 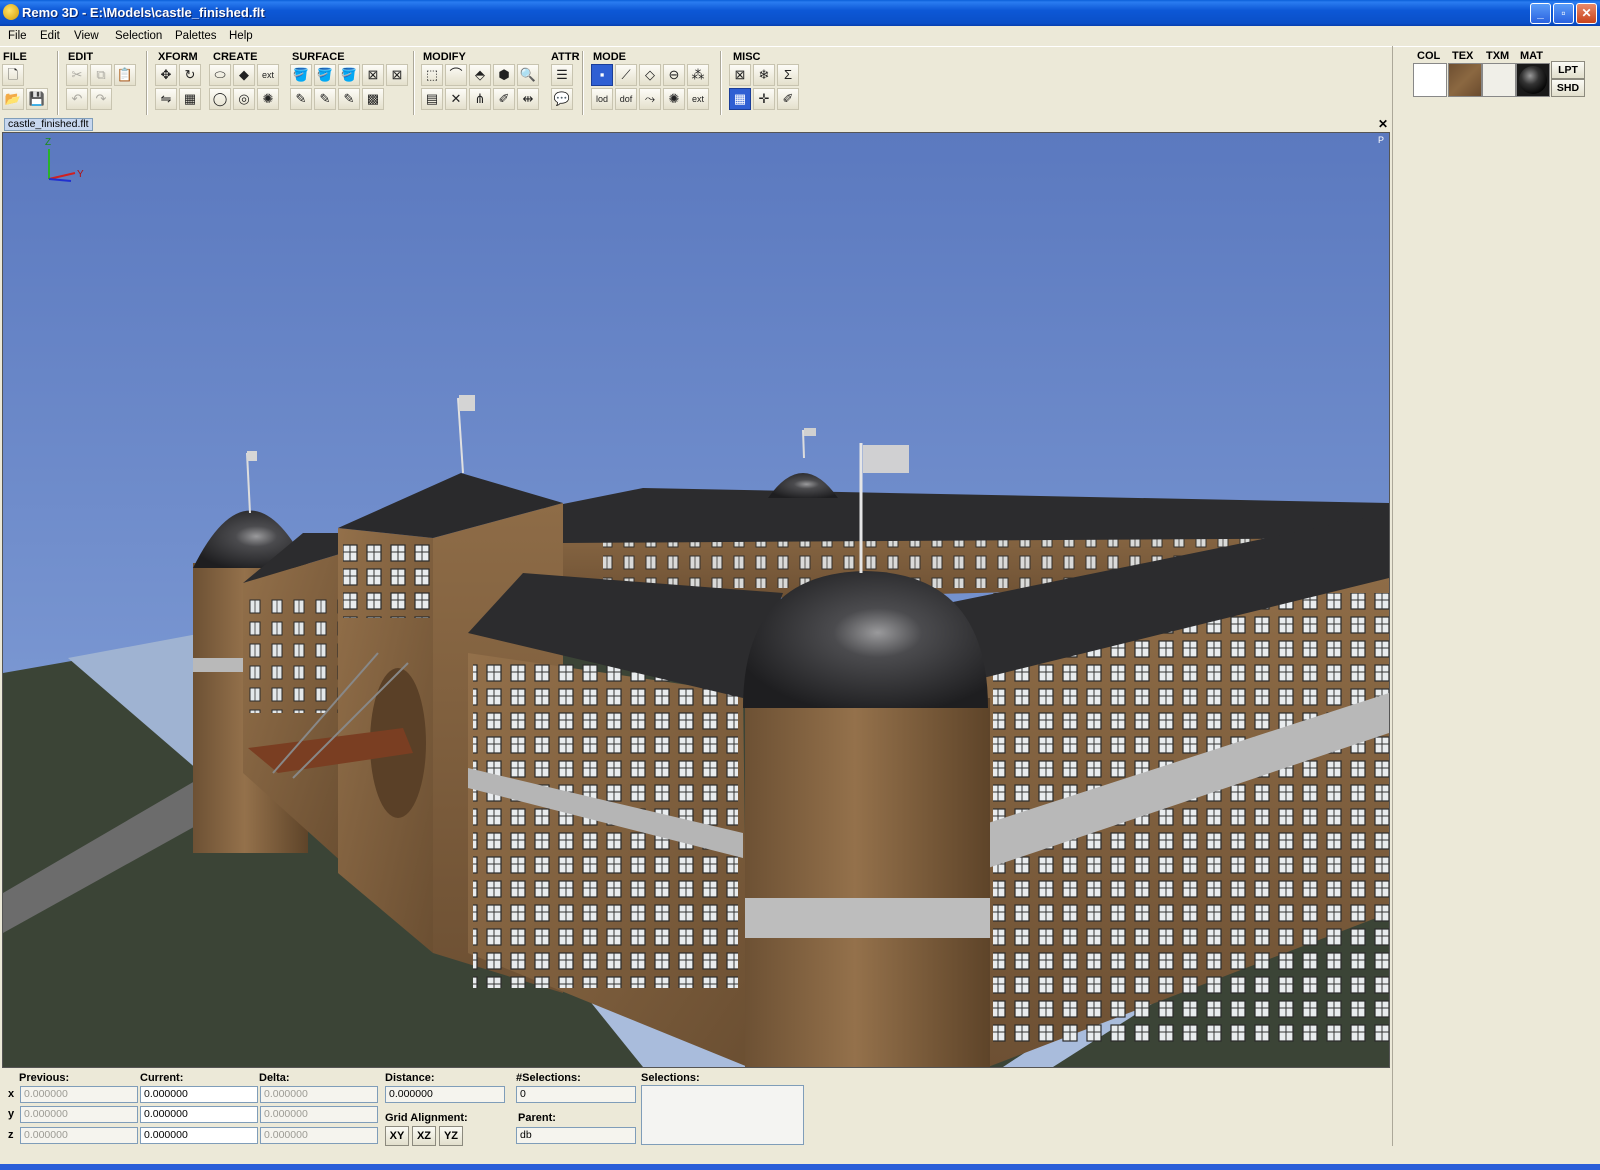 I want to click on window-title: Remo 3D - E:\Models\castle_finished.flt, so click(x=143, y=12).